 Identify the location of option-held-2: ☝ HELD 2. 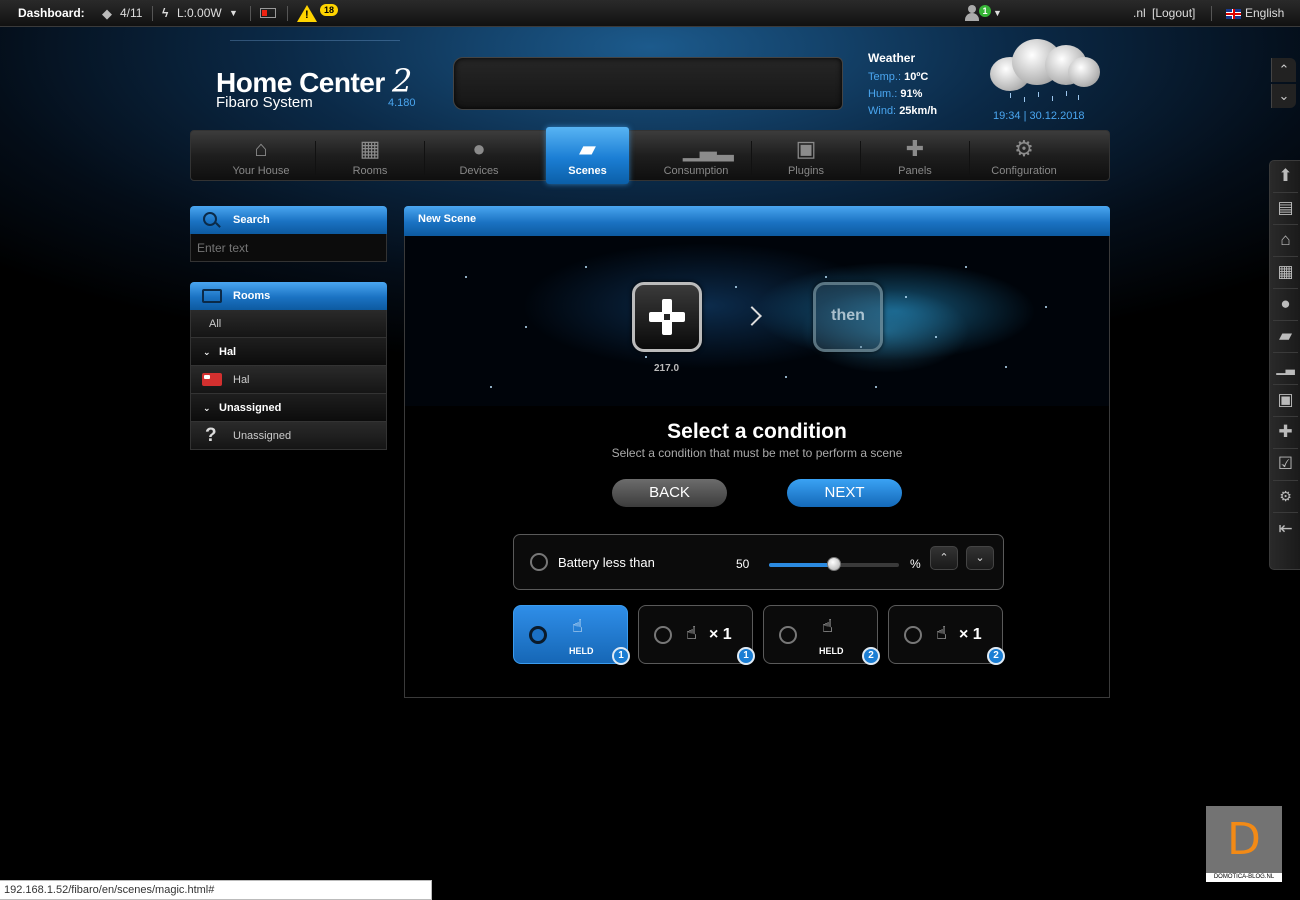
(821, 635).